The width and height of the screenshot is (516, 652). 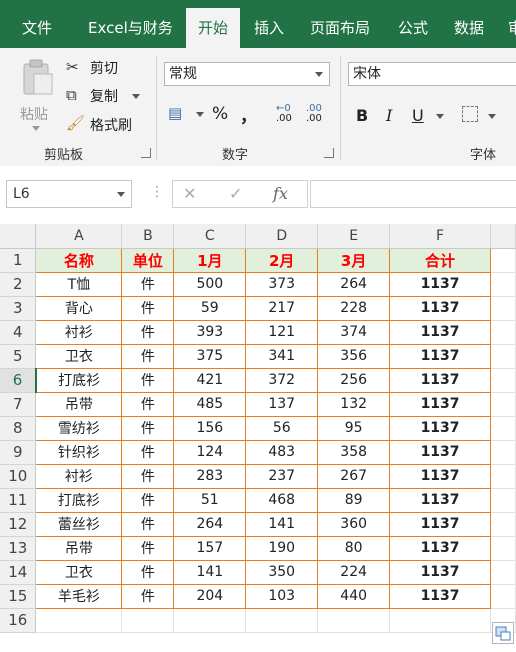 I want to click on data-cell: 217, so click(x=282, y=308).